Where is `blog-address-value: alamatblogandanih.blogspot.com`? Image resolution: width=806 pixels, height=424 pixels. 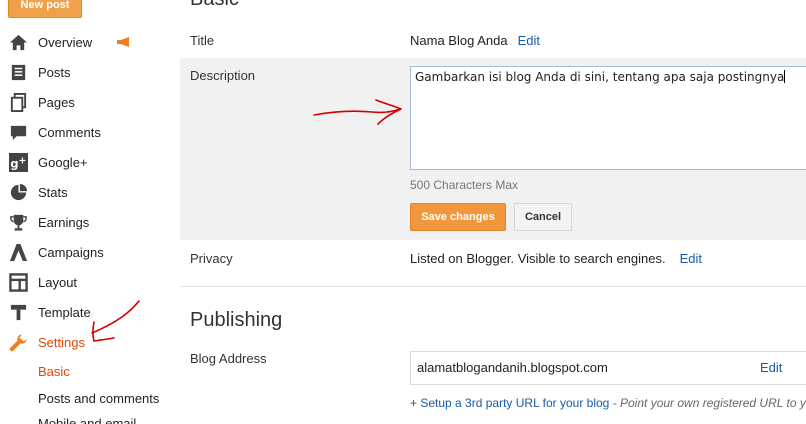
blog-address-value: alamatblogandanih.blogspot.com is located at coordinates (512, 367).